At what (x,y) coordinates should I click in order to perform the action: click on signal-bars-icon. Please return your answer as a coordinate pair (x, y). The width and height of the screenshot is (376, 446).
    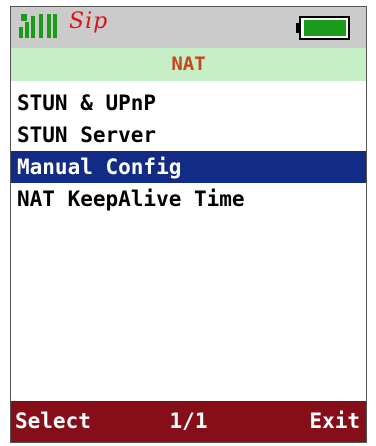
    Looking at the image, I should click on (38, 26).